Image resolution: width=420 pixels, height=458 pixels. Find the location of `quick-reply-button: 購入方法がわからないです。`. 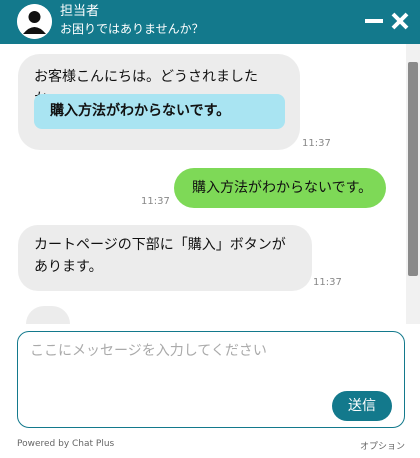

quick-reply-button: 購入方法がわからないです。 is located at coordinates (159, 111).